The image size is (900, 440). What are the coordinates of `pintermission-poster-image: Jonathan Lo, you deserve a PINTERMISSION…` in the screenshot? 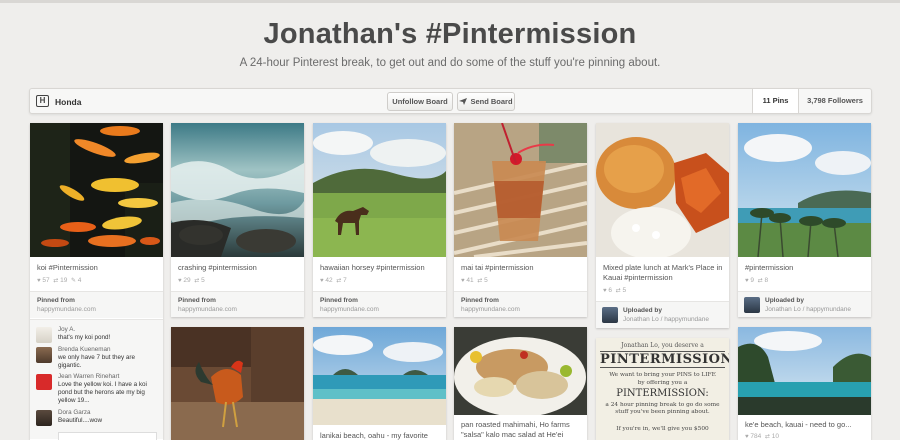 It's located at (662, 389).